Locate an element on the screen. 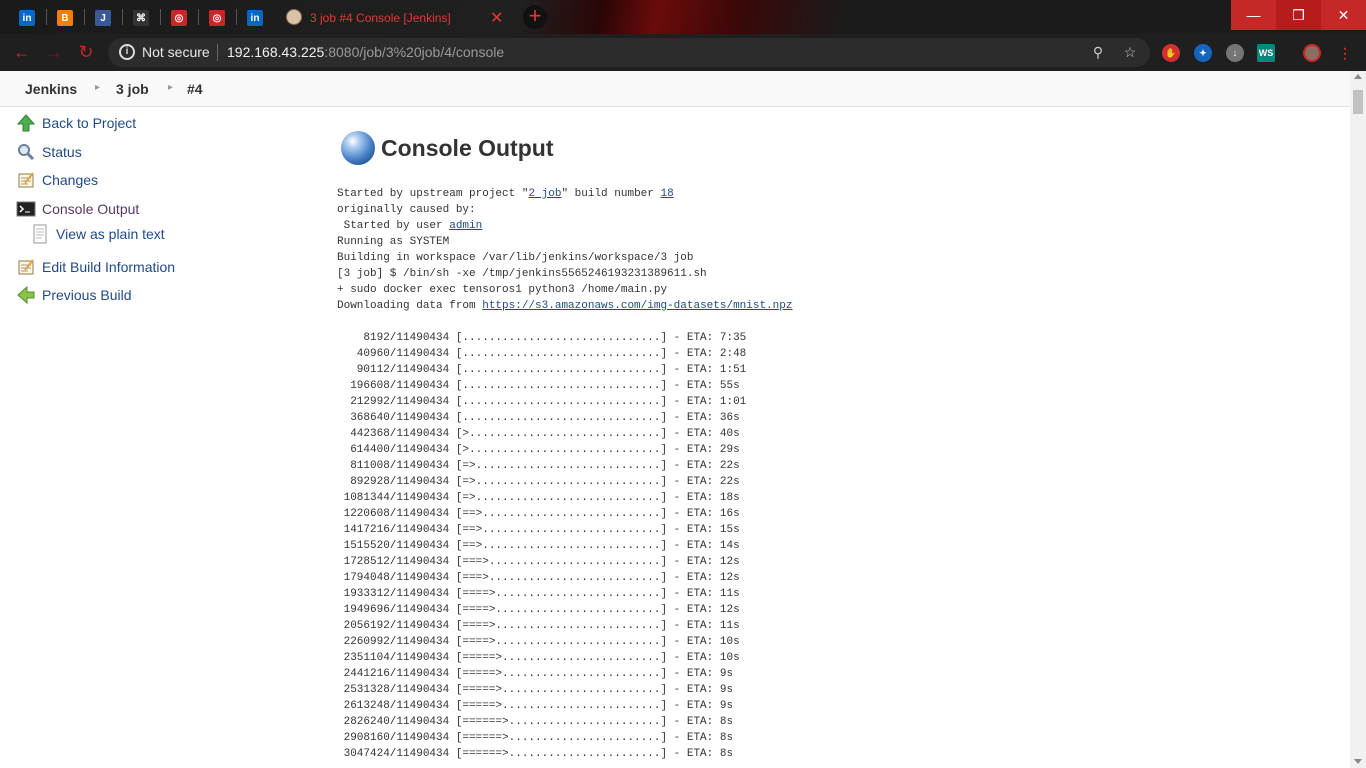 The height and width of the screenshot is (768, 1366). sidebar-label: Status is located at coordinates (62, 152).